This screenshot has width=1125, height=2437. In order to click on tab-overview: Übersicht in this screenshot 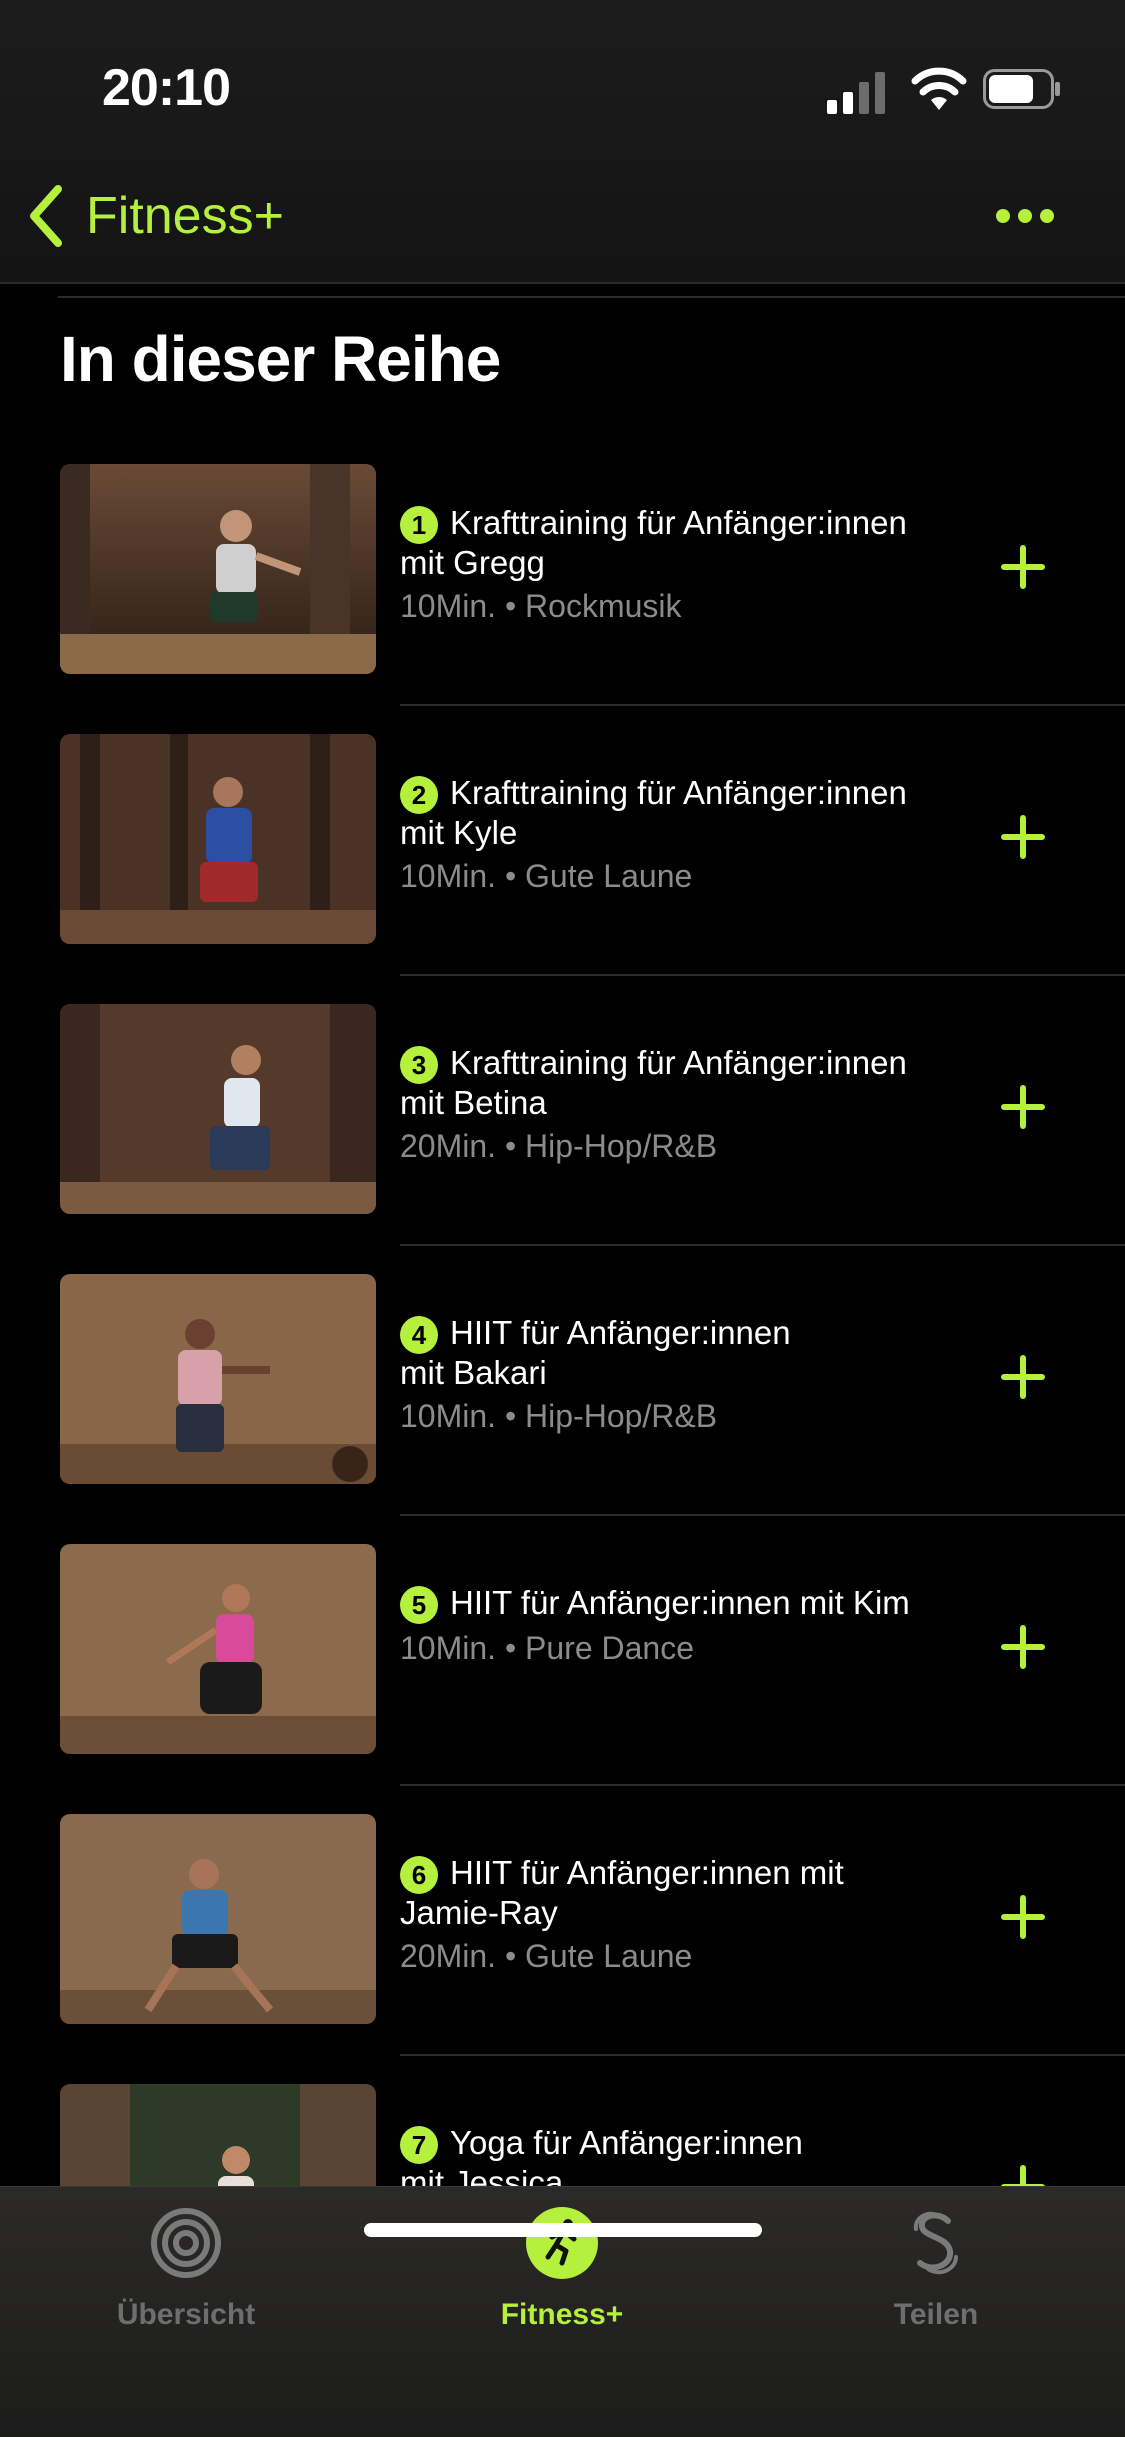, I will do `click(186, 2282)`.